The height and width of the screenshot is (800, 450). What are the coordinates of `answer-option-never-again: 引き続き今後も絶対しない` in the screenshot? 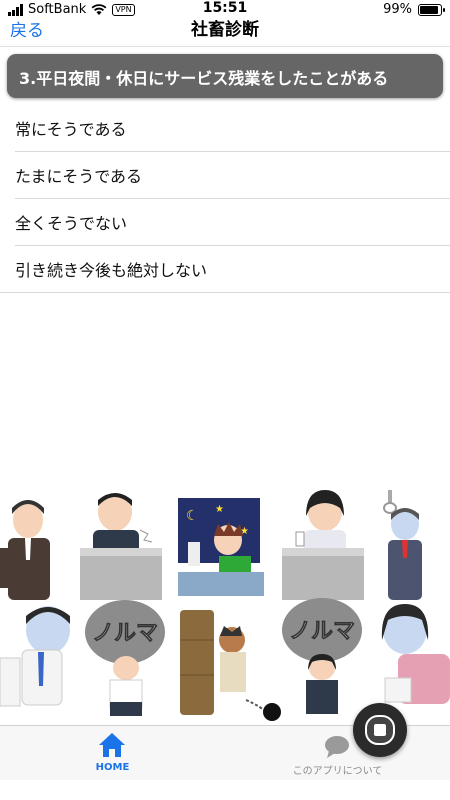 It's located at (225, 269).